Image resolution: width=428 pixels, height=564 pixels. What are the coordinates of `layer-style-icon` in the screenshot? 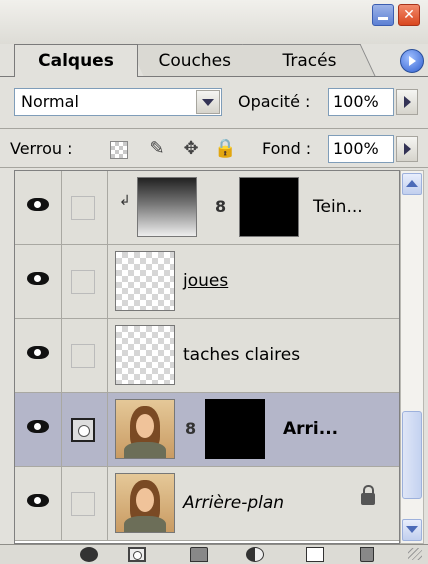 It's located at (89, 554).